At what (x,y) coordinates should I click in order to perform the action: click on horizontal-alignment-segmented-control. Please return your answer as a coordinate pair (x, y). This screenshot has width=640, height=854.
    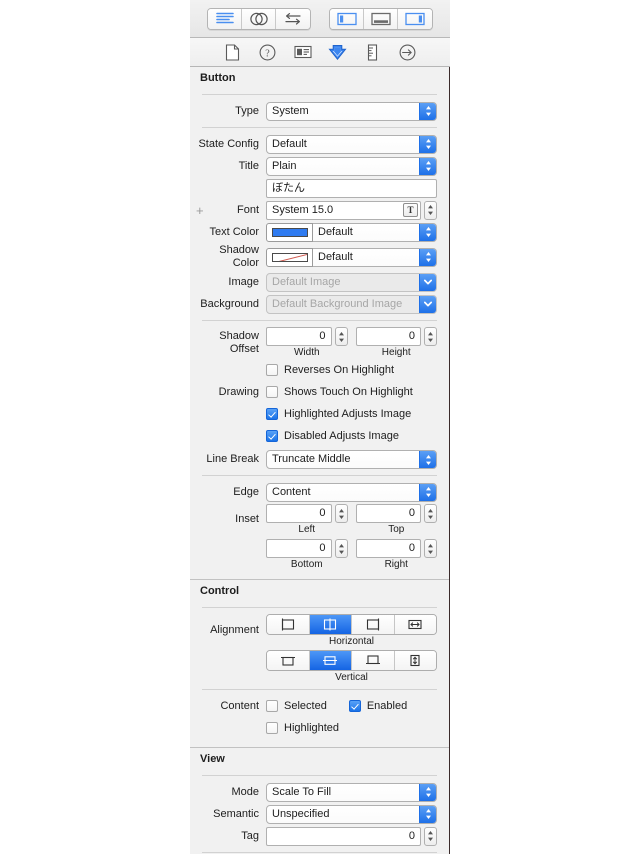
    Looking at the image, I should click on (351, 624).